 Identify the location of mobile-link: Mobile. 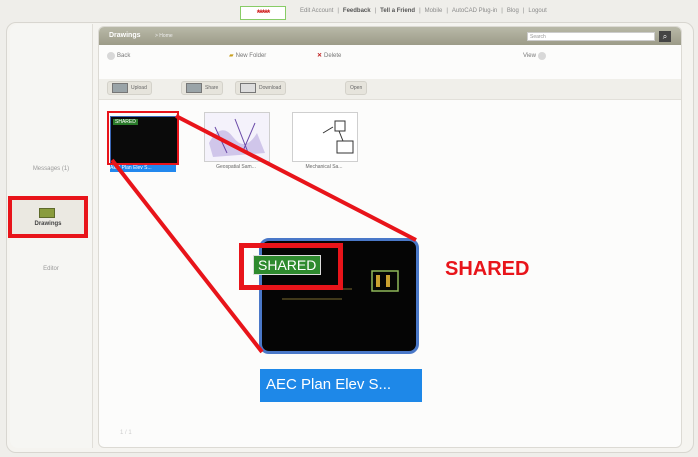
(434, 11).